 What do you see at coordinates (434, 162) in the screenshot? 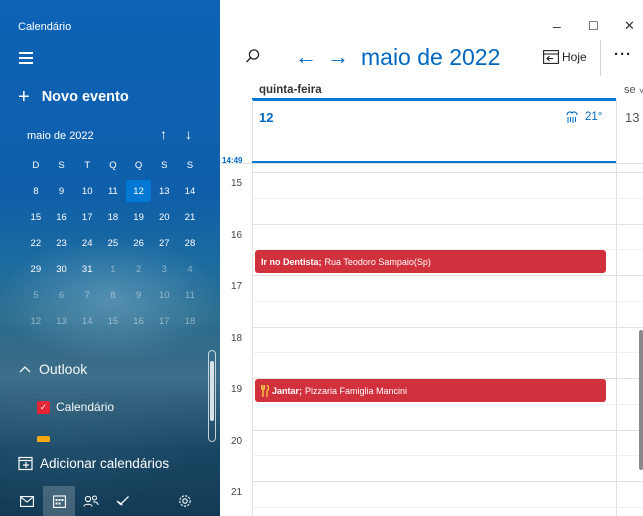
I see `current-time-line` at bounding box center [434, 162].